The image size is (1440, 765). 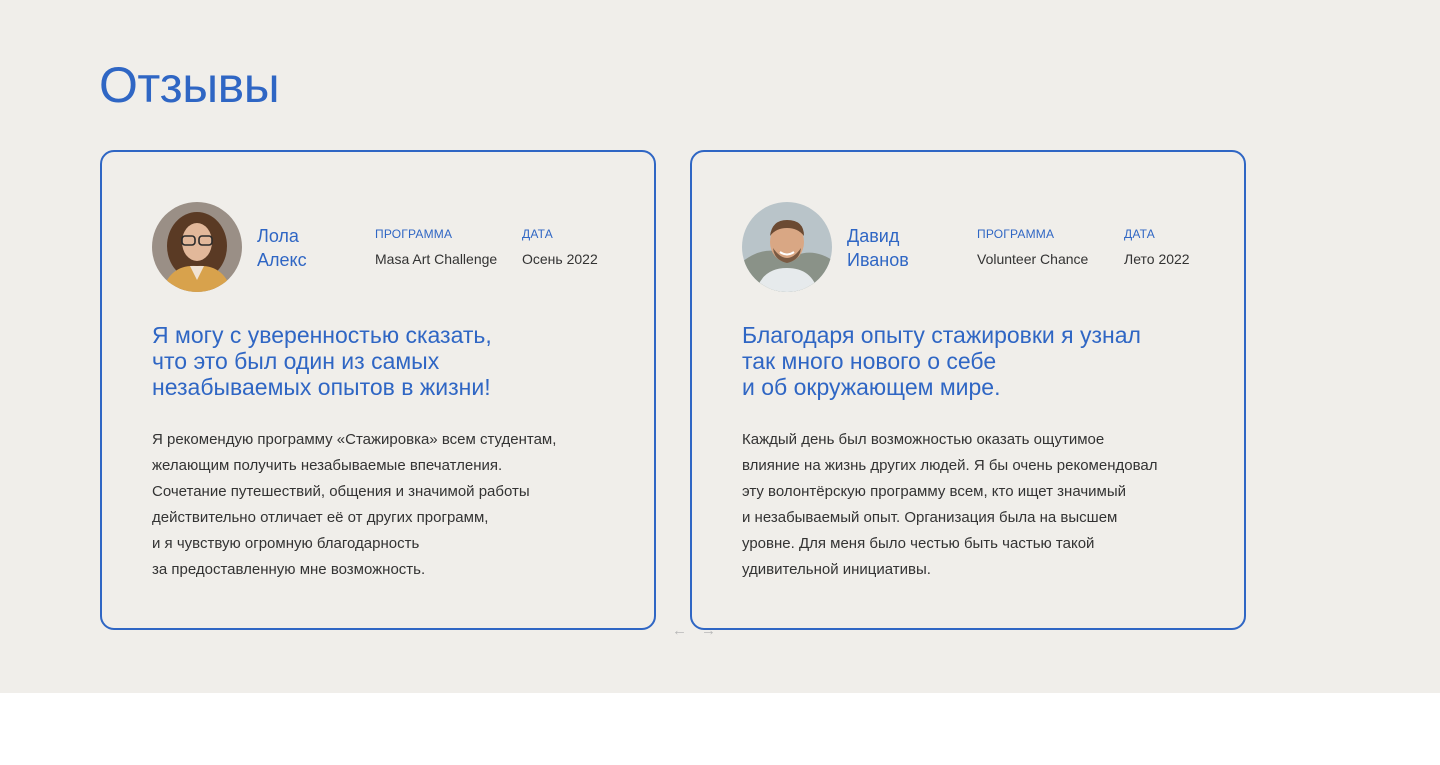 What do you see at coordinates (694, 631) in the screenshot?
I see `carousel-controls: ← →` at bounding box center [694, 631].